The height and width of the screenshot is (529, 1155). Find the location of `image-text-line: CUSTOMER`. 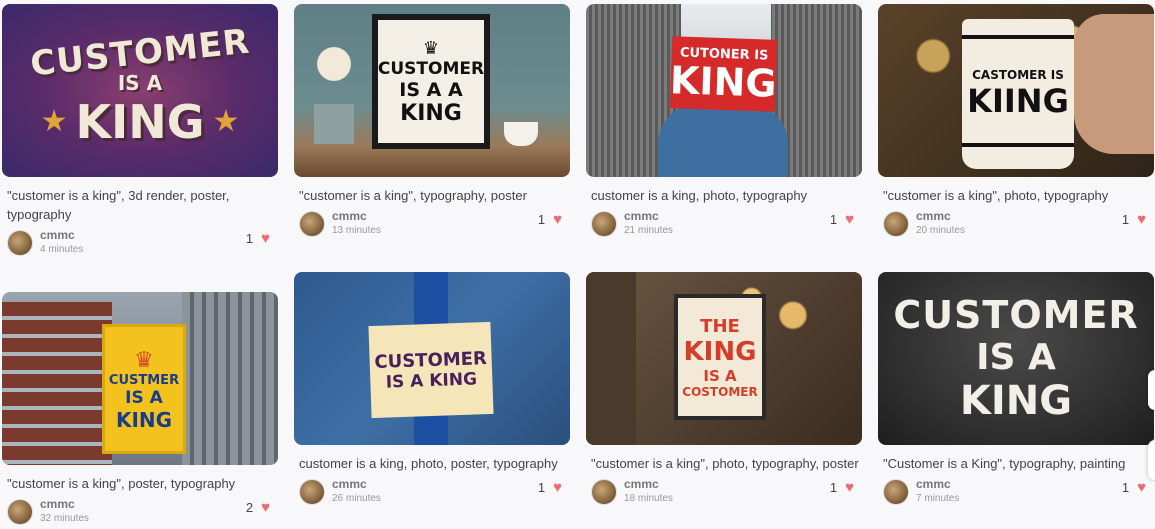

image-text-line: CUSTOMER is located at coordinates (1016, 315).